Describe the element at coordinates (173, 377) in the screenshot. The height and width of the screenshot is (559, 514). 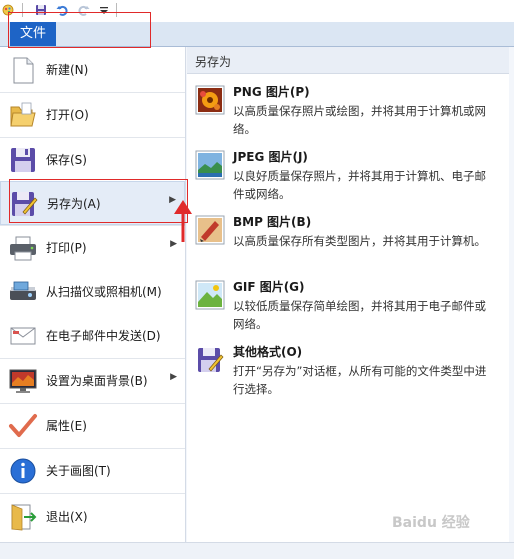
I see `submenu-arrow-icon: ▶` at that location.